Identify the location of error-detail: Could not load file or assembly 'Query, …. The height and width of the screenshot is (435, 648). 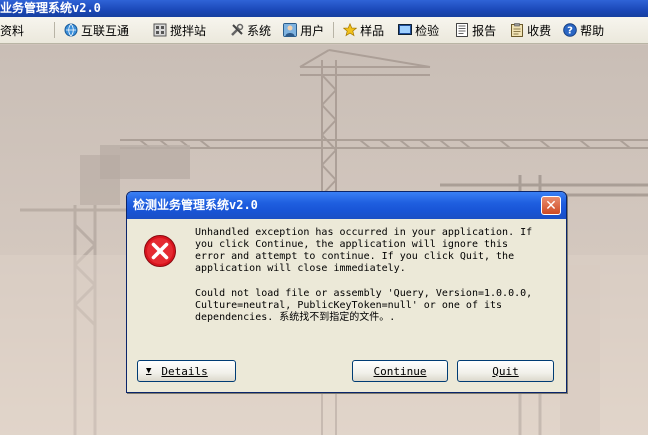
(364, 305).